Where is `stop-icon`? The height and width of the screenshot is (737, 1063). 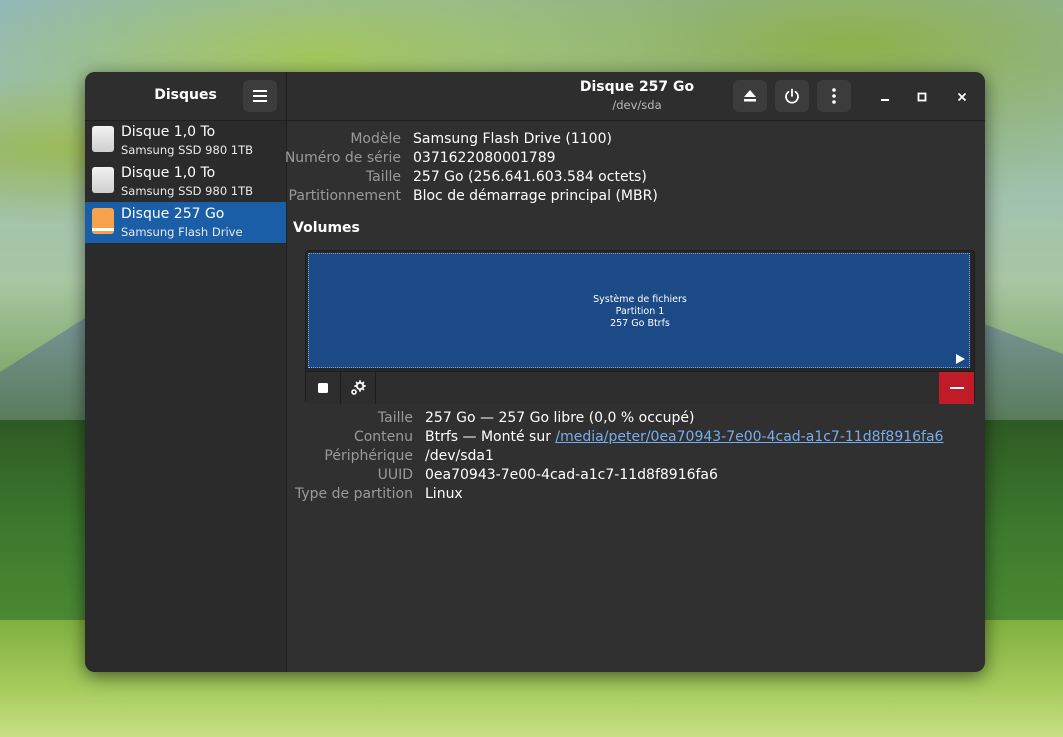
stop-icon is located at coordinates (323, 388).